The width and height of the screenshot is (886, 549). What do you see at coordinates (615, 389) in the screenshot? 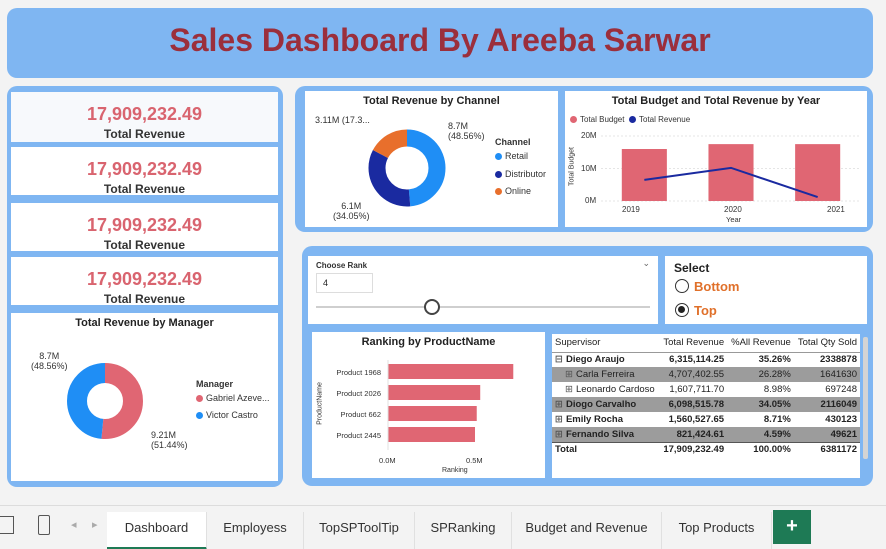
I see `supervisor-name: Leonardo Cardoso` at bounding box center [615, 389].